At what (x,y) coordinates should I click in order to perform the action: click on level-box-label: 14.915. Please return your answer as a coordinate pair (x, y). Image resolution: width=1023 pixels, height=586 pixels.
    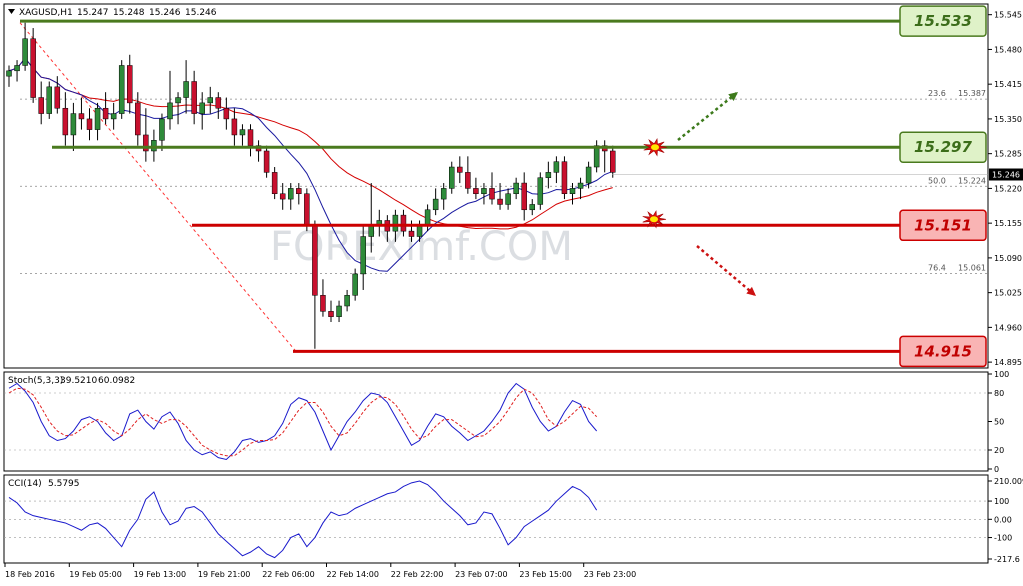
    Looking at the image, I should click on (943, 351).